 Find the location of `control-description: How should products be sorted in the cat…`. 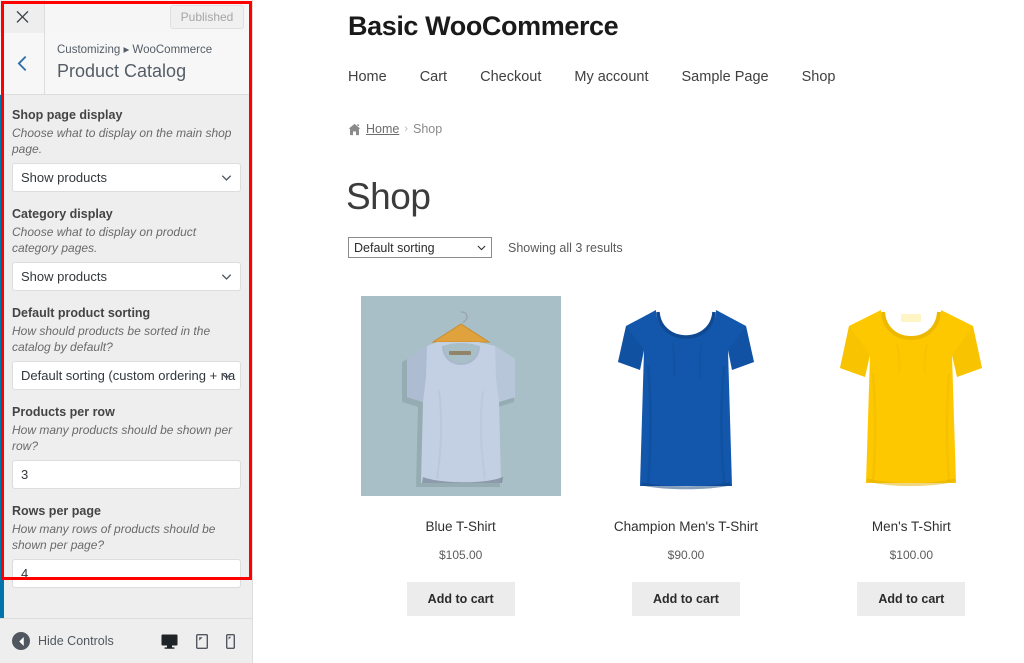

control-description: How should products be sorted in the cat… is located at coordinates (111, 339).